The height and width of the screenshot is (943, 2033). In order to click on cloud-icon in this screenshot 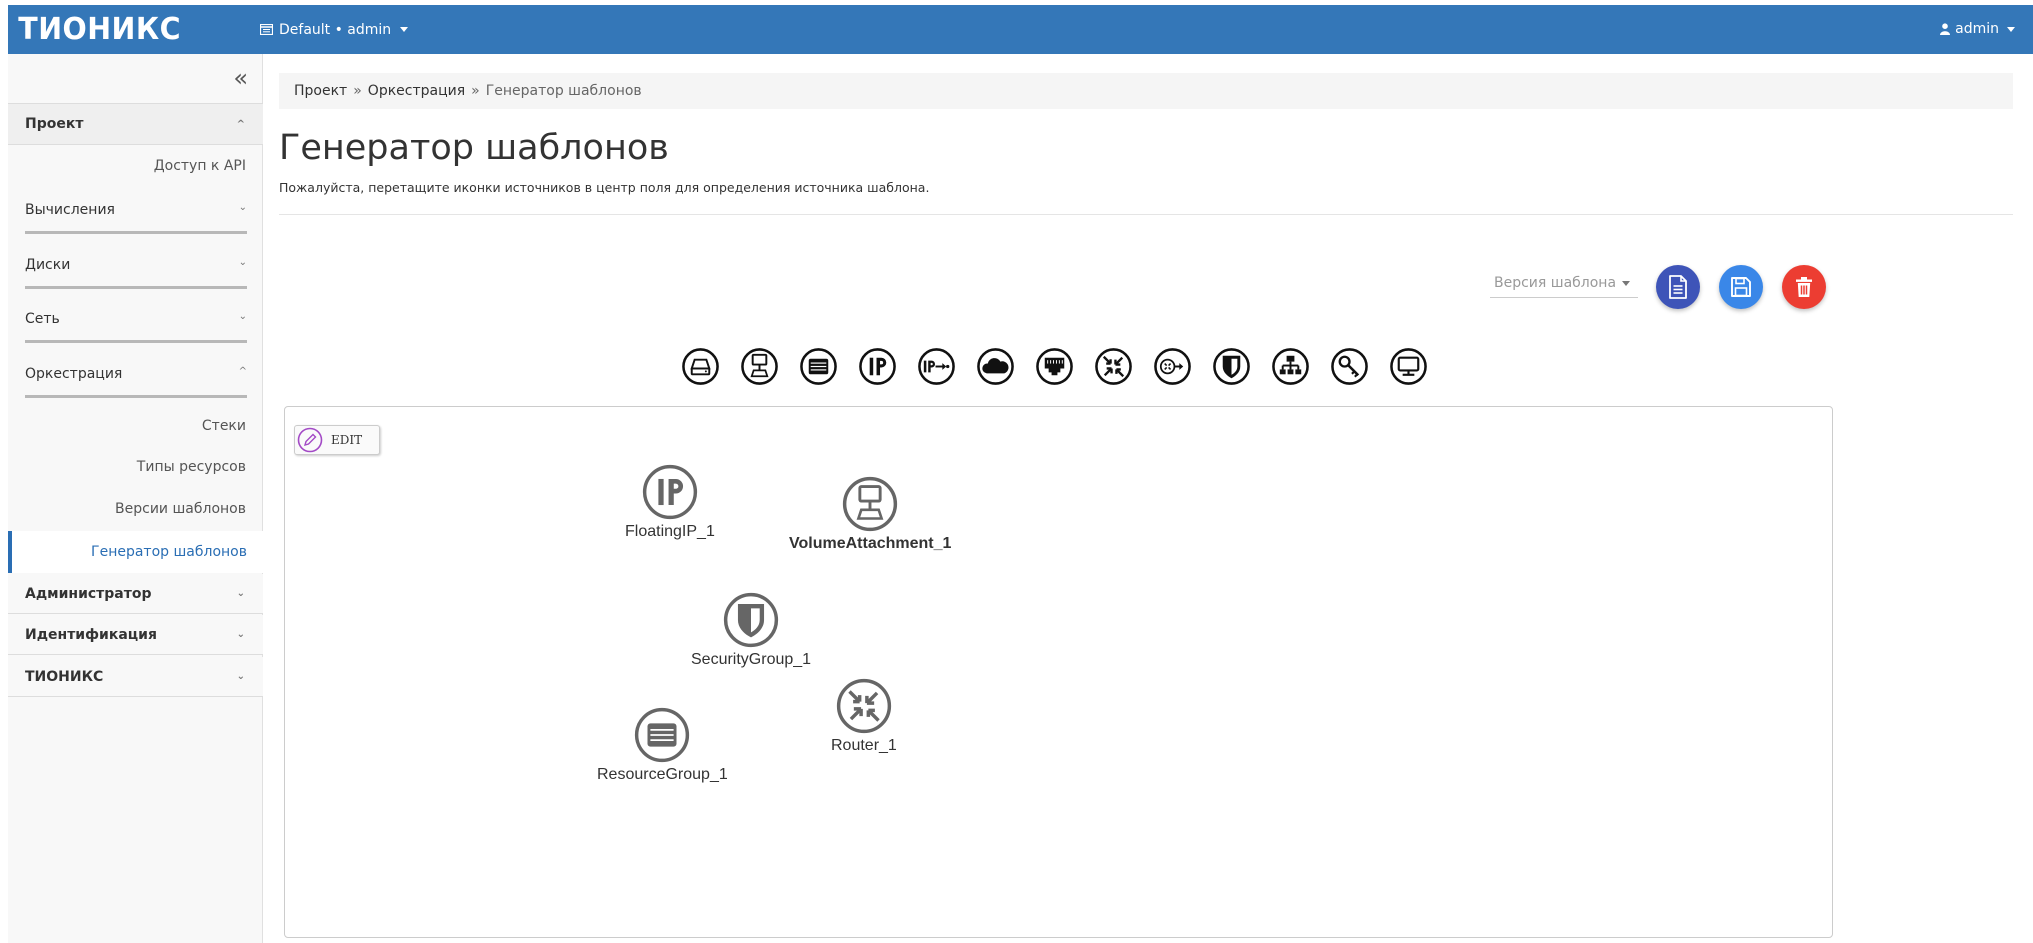, I will do `click(995, 366)`.